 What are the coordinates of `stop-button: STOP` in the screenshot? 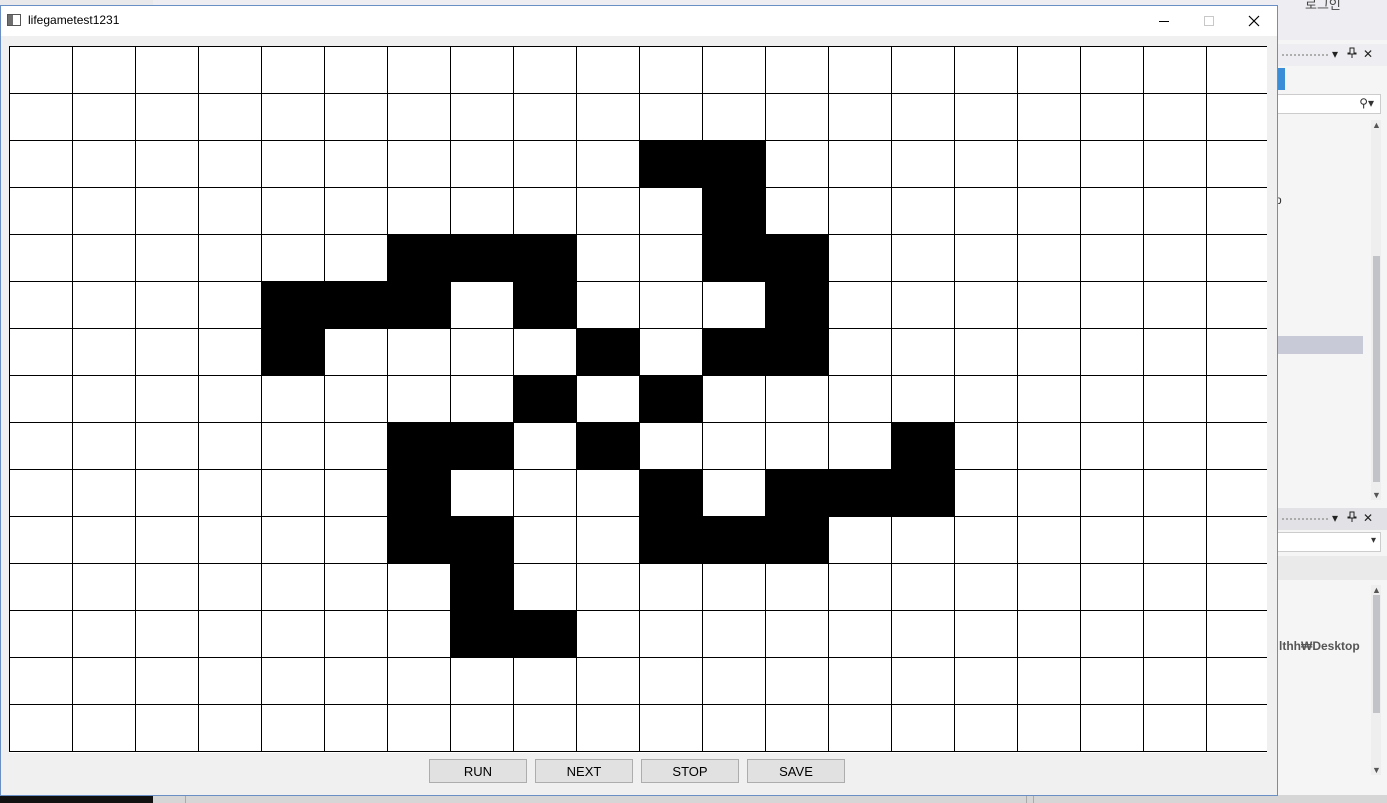 It's located at (690, 771).